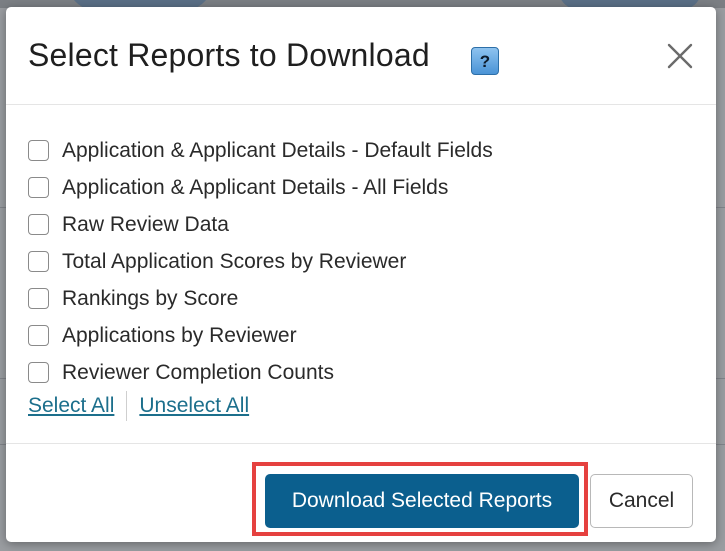 Image resolution: width=725 pixels, height=551 pixels. I want to click on report-option-label: Applications by Reviewer, so click(179, 335).